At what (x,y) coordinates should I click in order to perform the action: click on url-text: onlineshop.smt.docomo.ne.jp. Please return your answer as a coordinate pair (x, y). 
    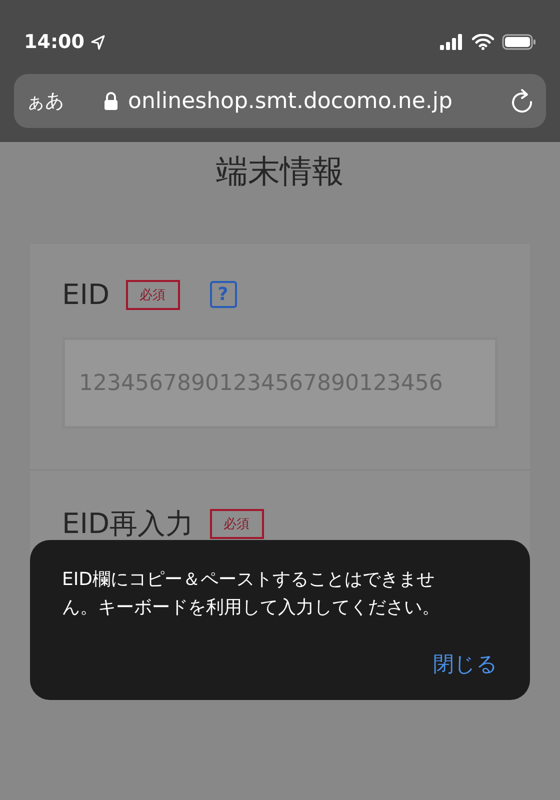
    Looking at the image, I should click on (290, 101).